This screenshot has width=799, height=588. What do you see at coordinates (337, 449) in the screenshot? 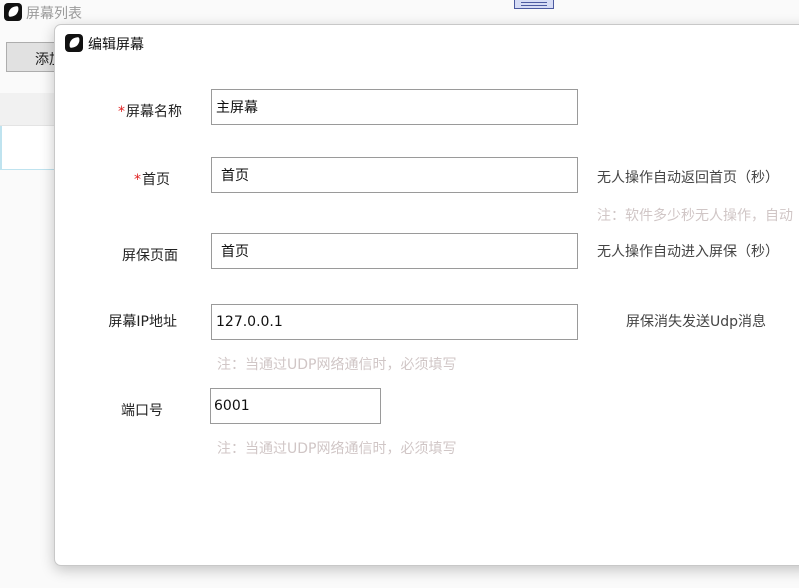
I see `port-note: 注：当通过UDP网络通信时，必须填写` at bounding box center [337, 449].